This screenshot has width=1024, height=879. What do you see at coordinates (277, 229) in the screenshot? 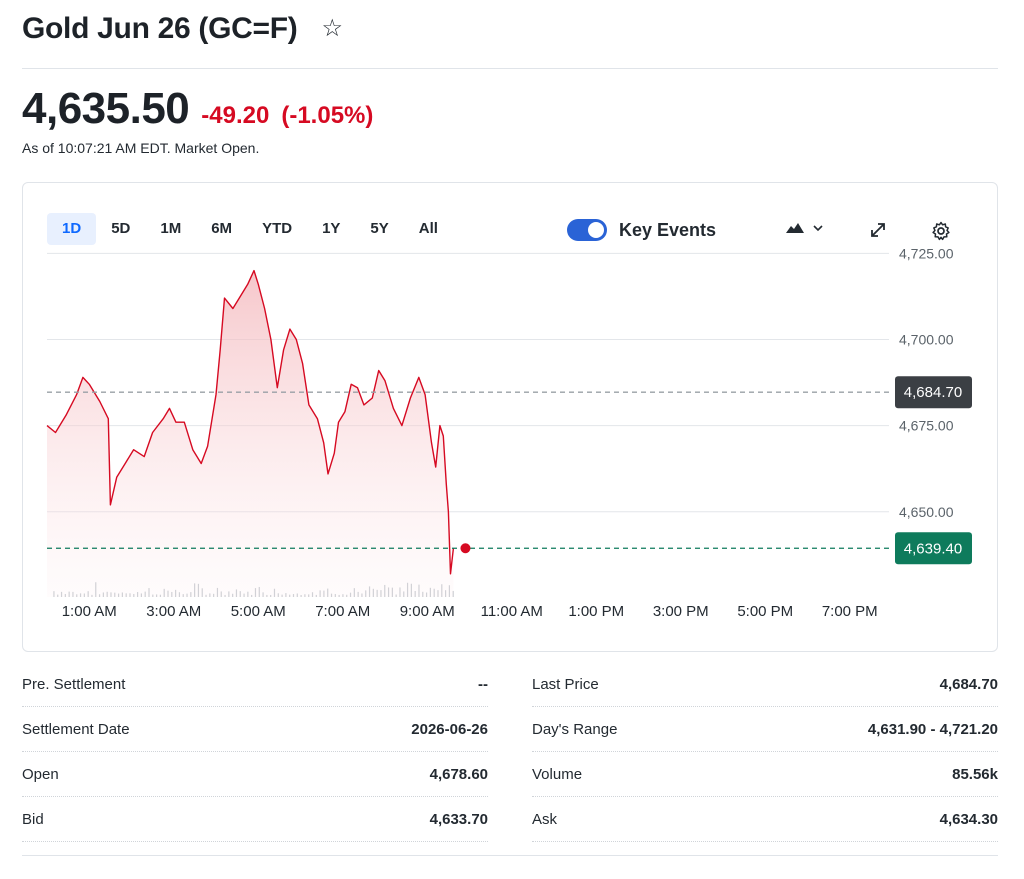
I see `tab-ytd: YTD` at bounding box center [277, 229].